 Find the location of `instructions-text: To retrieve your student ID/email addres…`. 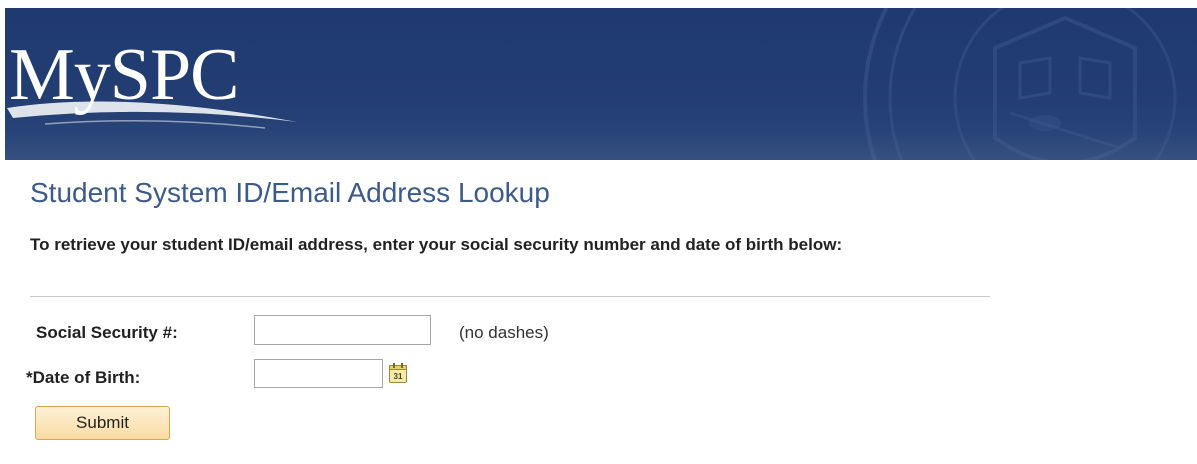

instructions-text: To retrieve your student ID/email addres… is located at coordinates (436, 244).